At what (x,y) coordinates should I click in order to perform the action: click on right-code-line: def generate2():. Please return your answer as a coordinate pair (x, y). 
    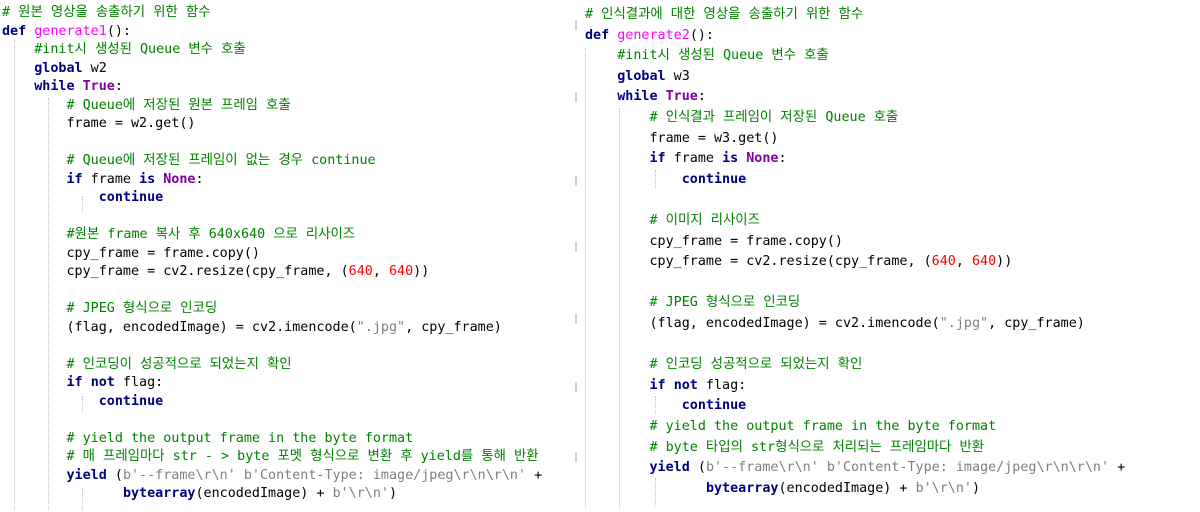
    Looking at the image, I should click on (649, 36).